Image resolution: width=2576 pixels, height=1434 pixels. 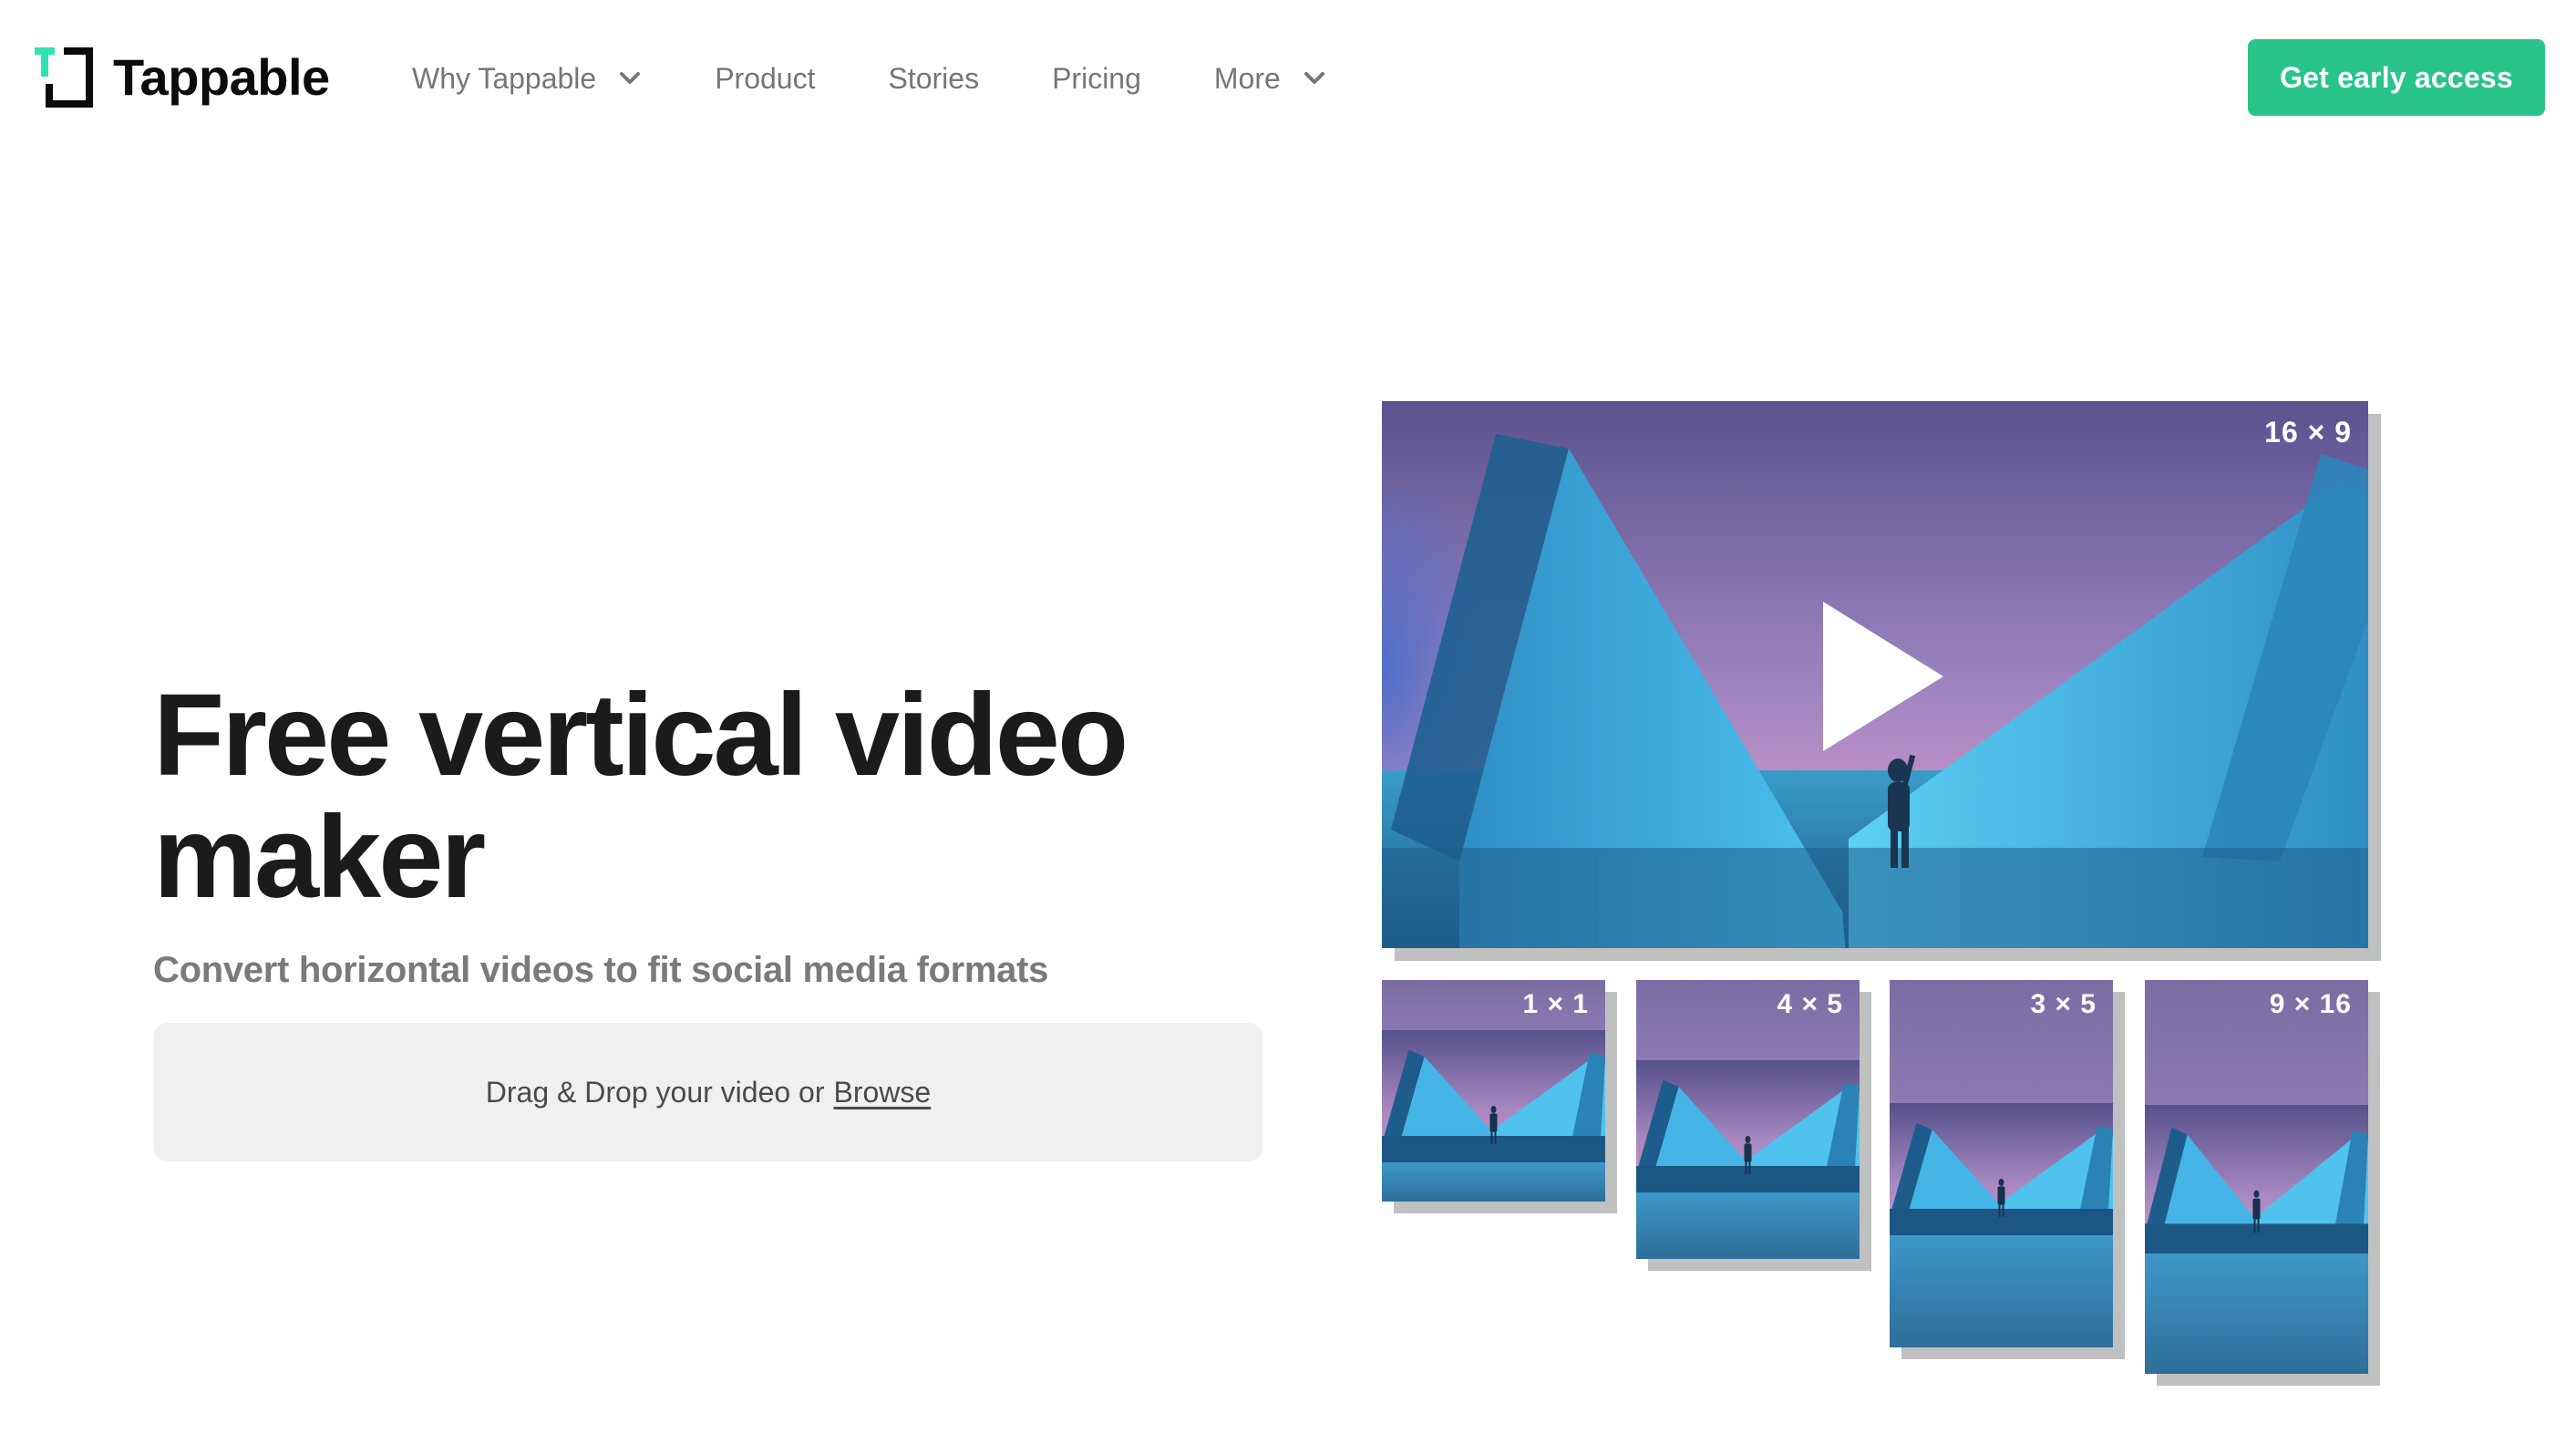 I want to click on nav-item-pricing: Pricing, so click(x=1096, y=79).